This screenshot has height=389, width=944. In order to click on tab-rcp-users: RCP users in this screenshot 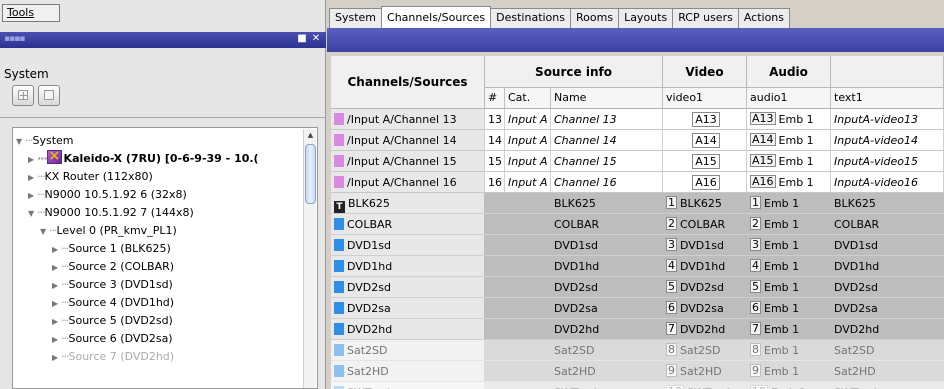, I will do `click(705, 18)`.